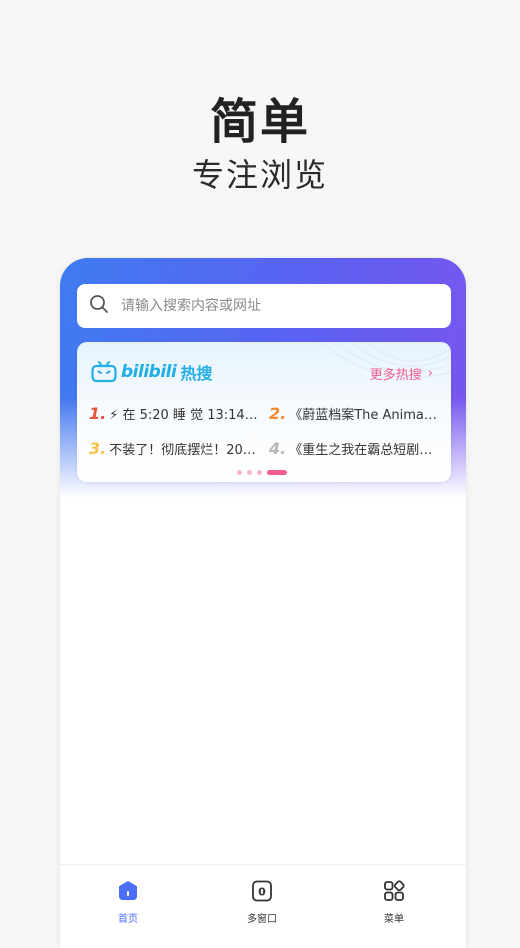 The height and width of the screenshot is (948, 520). What do you see at coordinates (271, 306) in the screenshot?
I see `search-input` at bounding box center [271, 306].